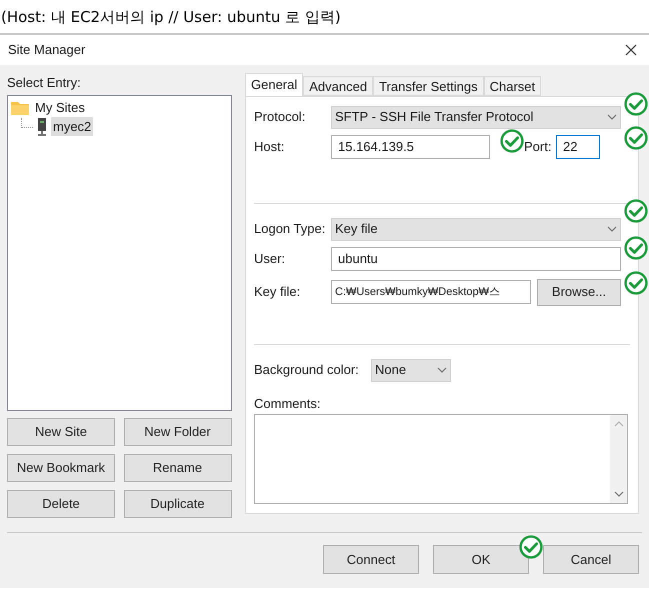 Image resolution: width=649 pixels, height=590 pixels. What do you see at coordinates (47, 50) in the screenshot?
I see `window-title: Site Manager` at bounding box center [47, 50].